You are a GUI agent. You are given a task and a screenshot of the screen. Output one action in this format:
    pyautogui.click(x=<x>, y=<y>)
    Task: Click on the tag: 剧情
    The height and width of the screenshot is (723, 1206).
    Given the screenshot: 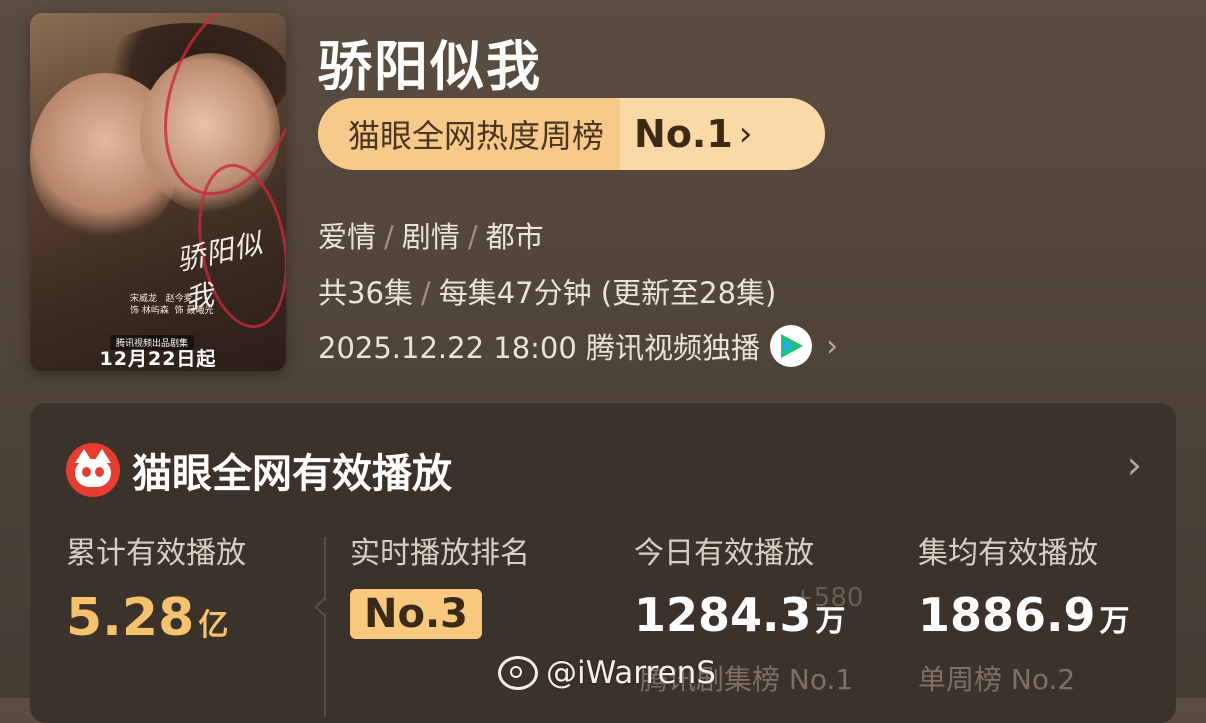 What is the action you would take?
    pyautogui.click(x=430, y=237)
    